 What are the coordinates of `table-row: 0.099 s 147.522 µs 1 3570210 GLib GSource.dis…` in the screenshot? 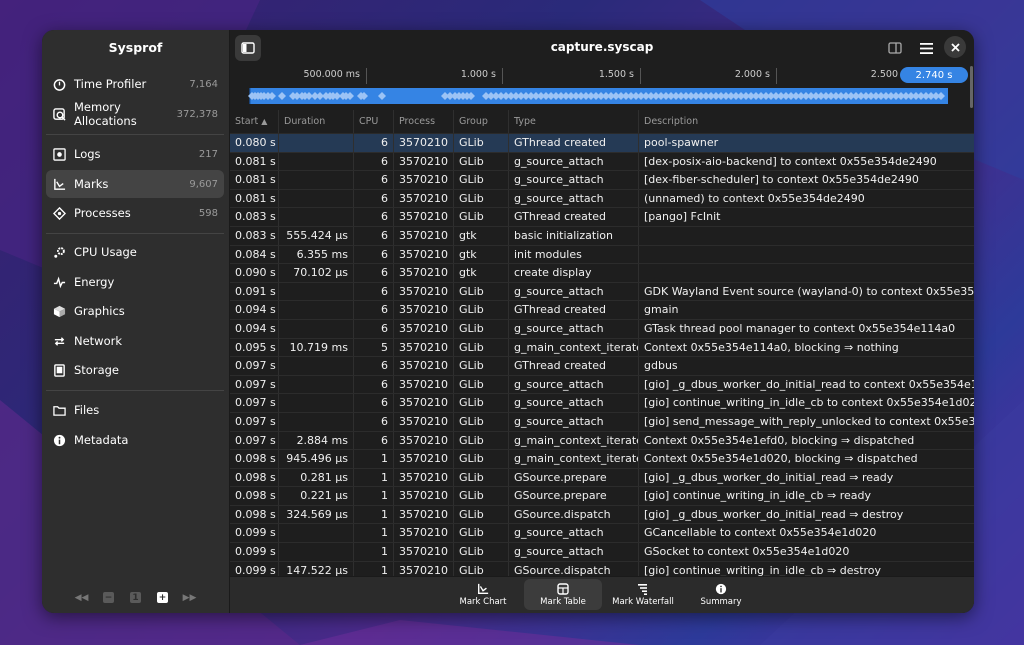 It's located at (602, 569).